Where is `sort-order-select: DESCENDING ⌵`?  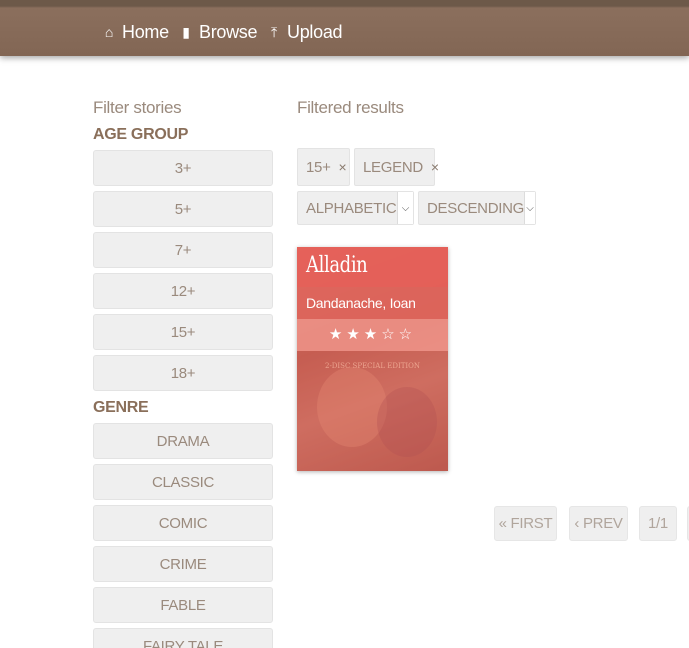
sort-order-select: DESCENDING ⌵ is located at coordinates (477, 208).